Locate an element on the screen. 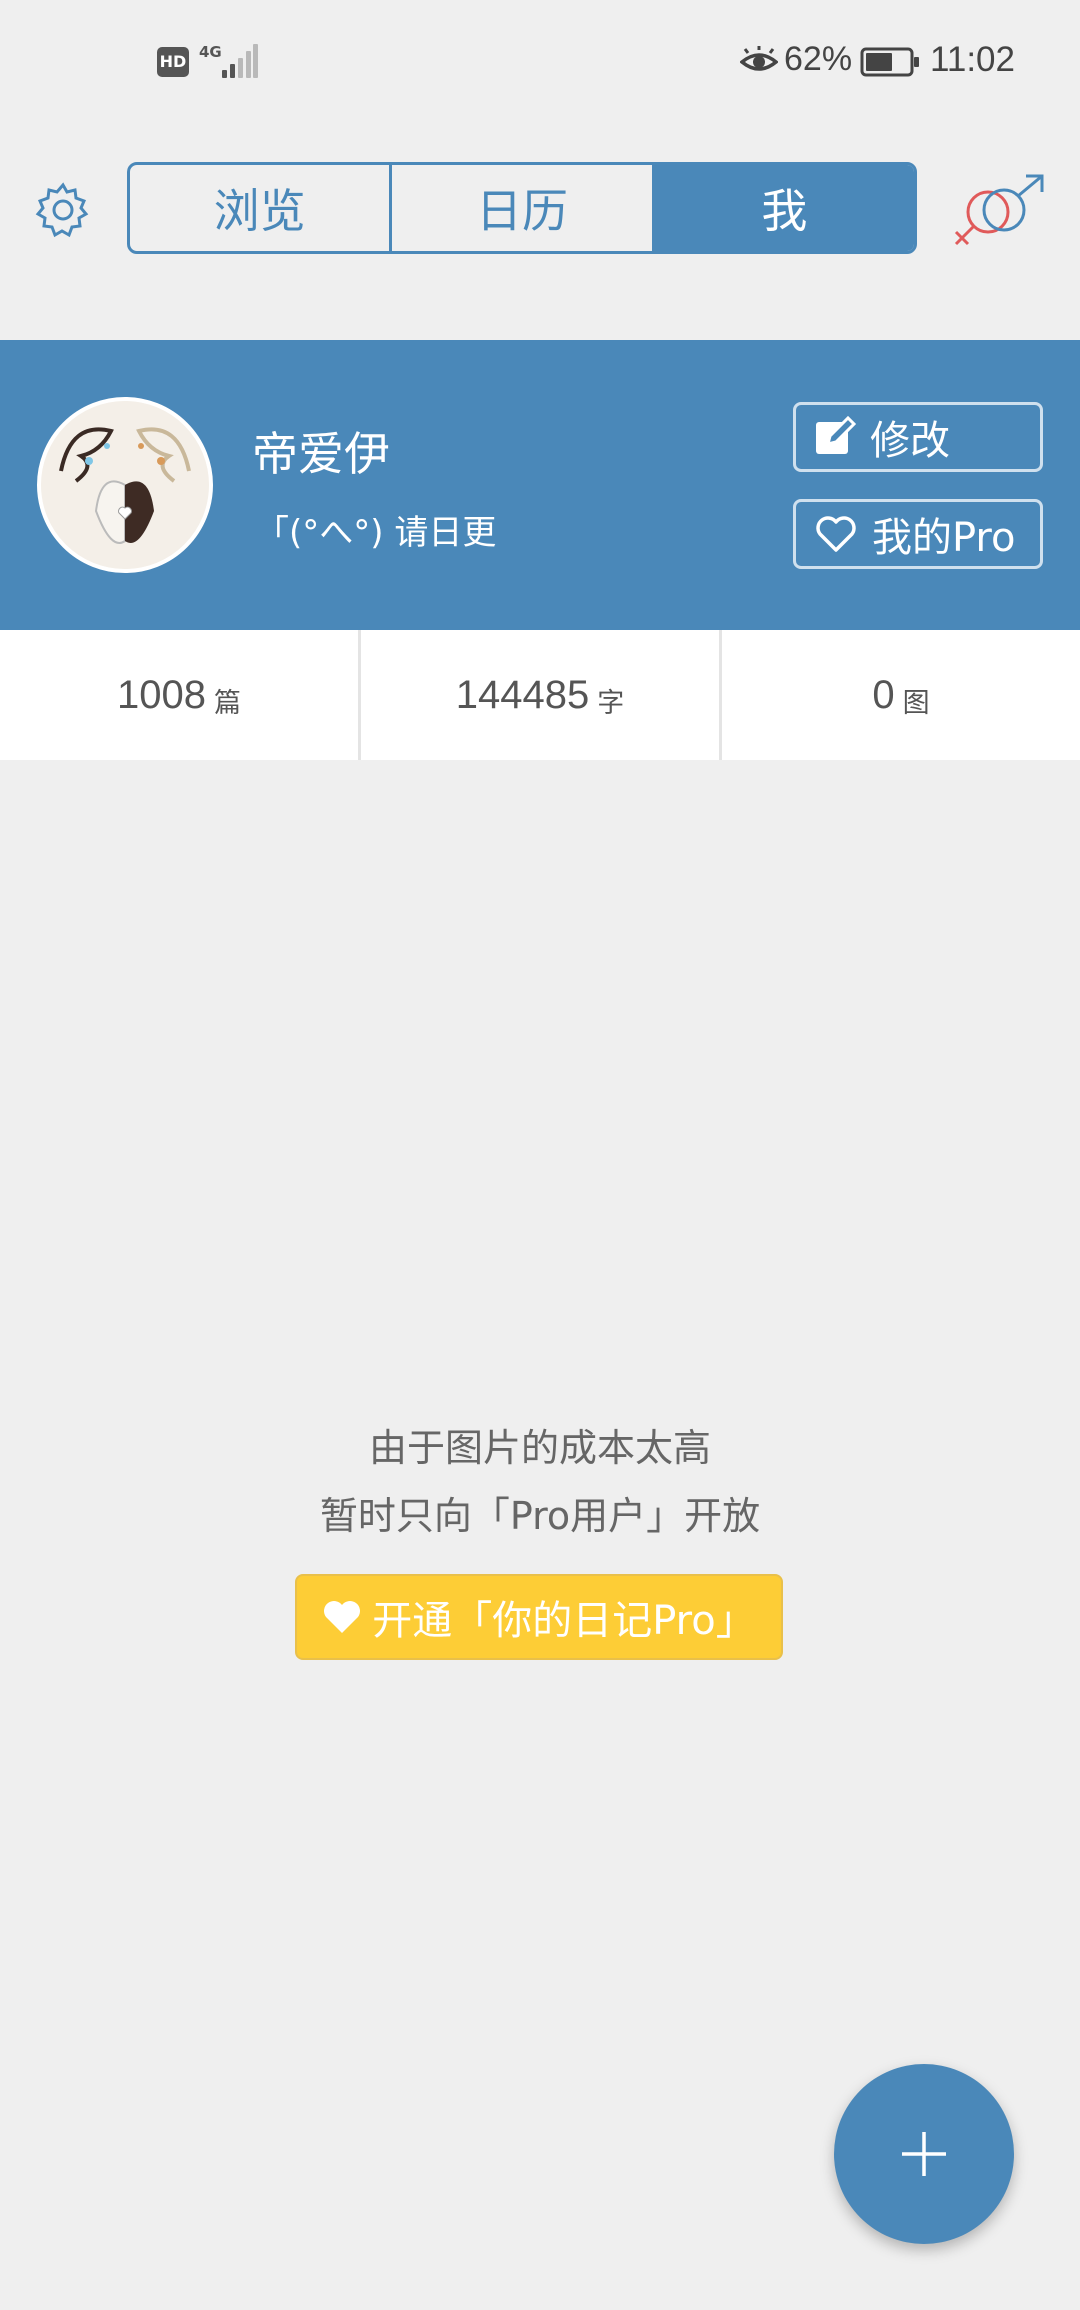  stats-row: 1008 篇 144485 字 0 图 is located at coordinates (540, 695).